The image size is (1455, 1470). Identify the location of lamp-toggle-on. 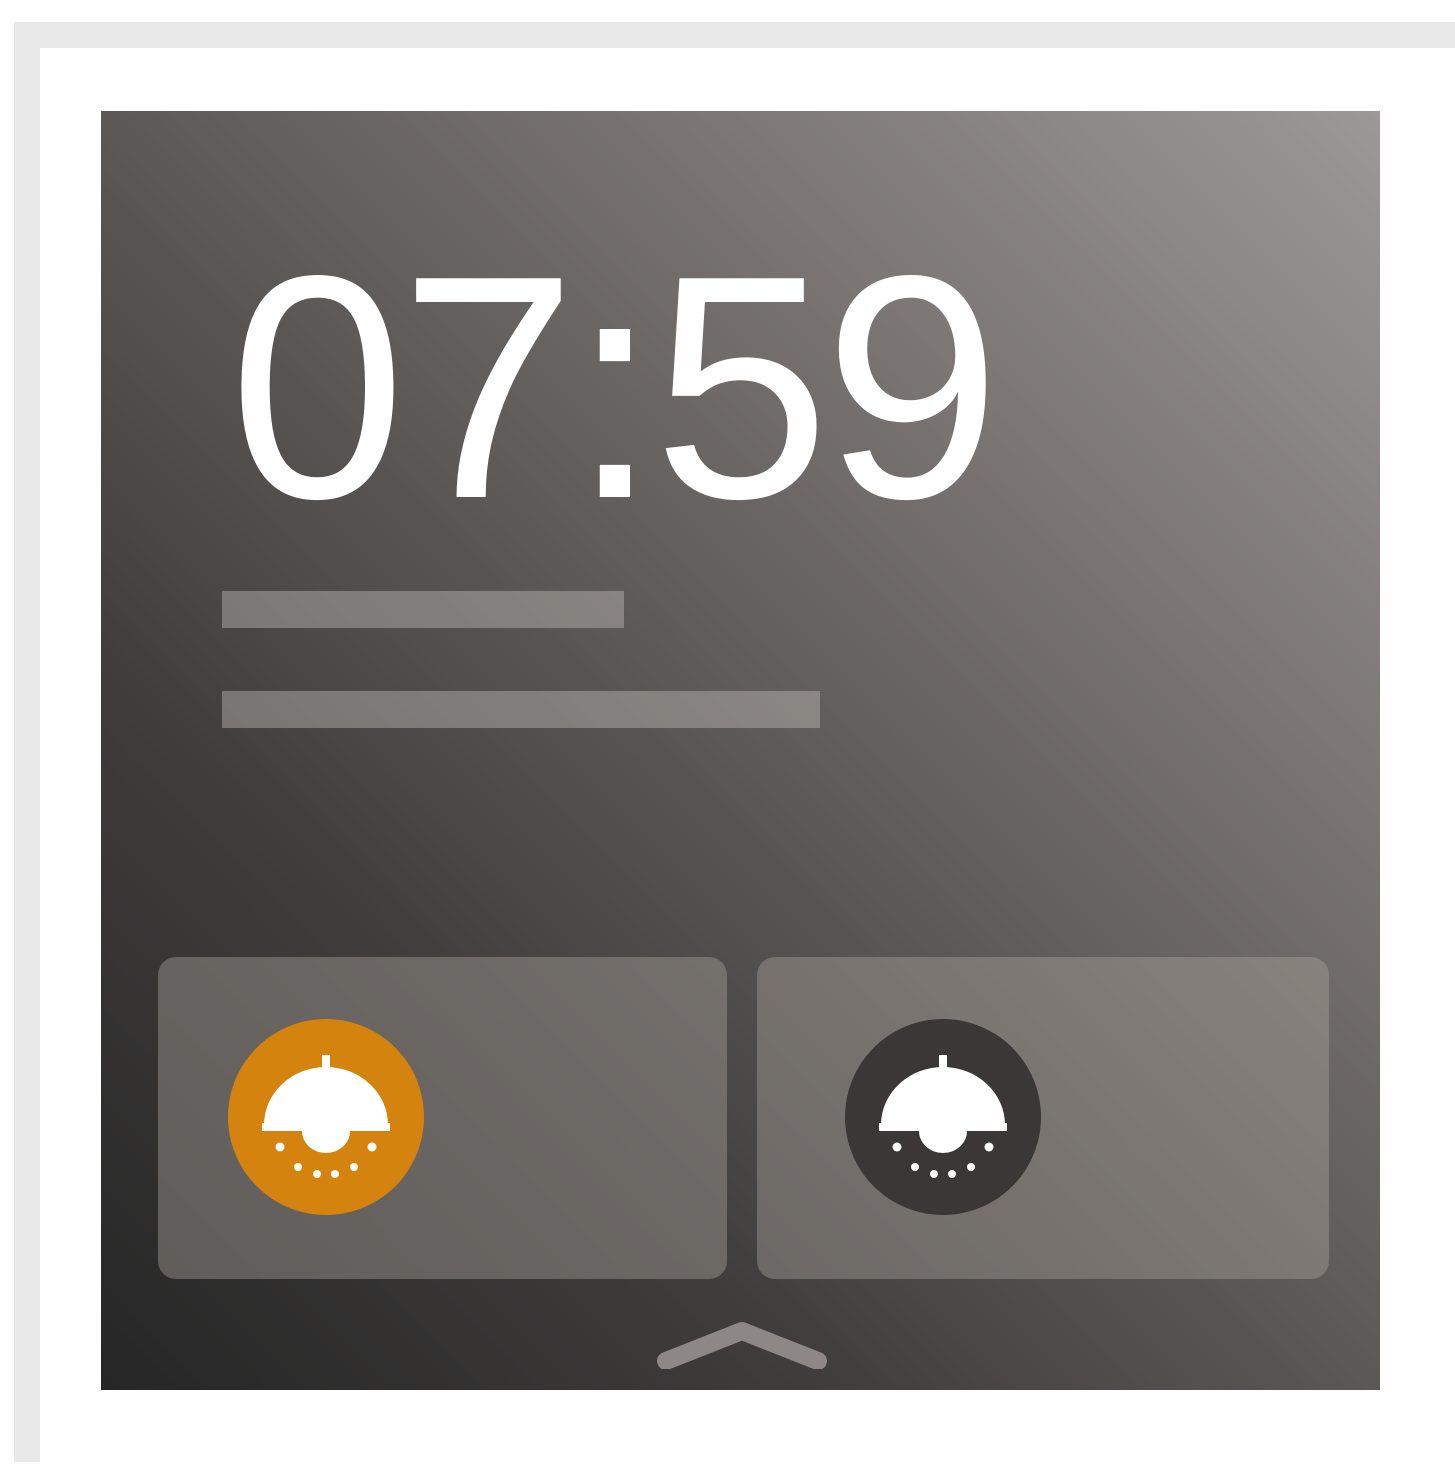
(326, 1117).